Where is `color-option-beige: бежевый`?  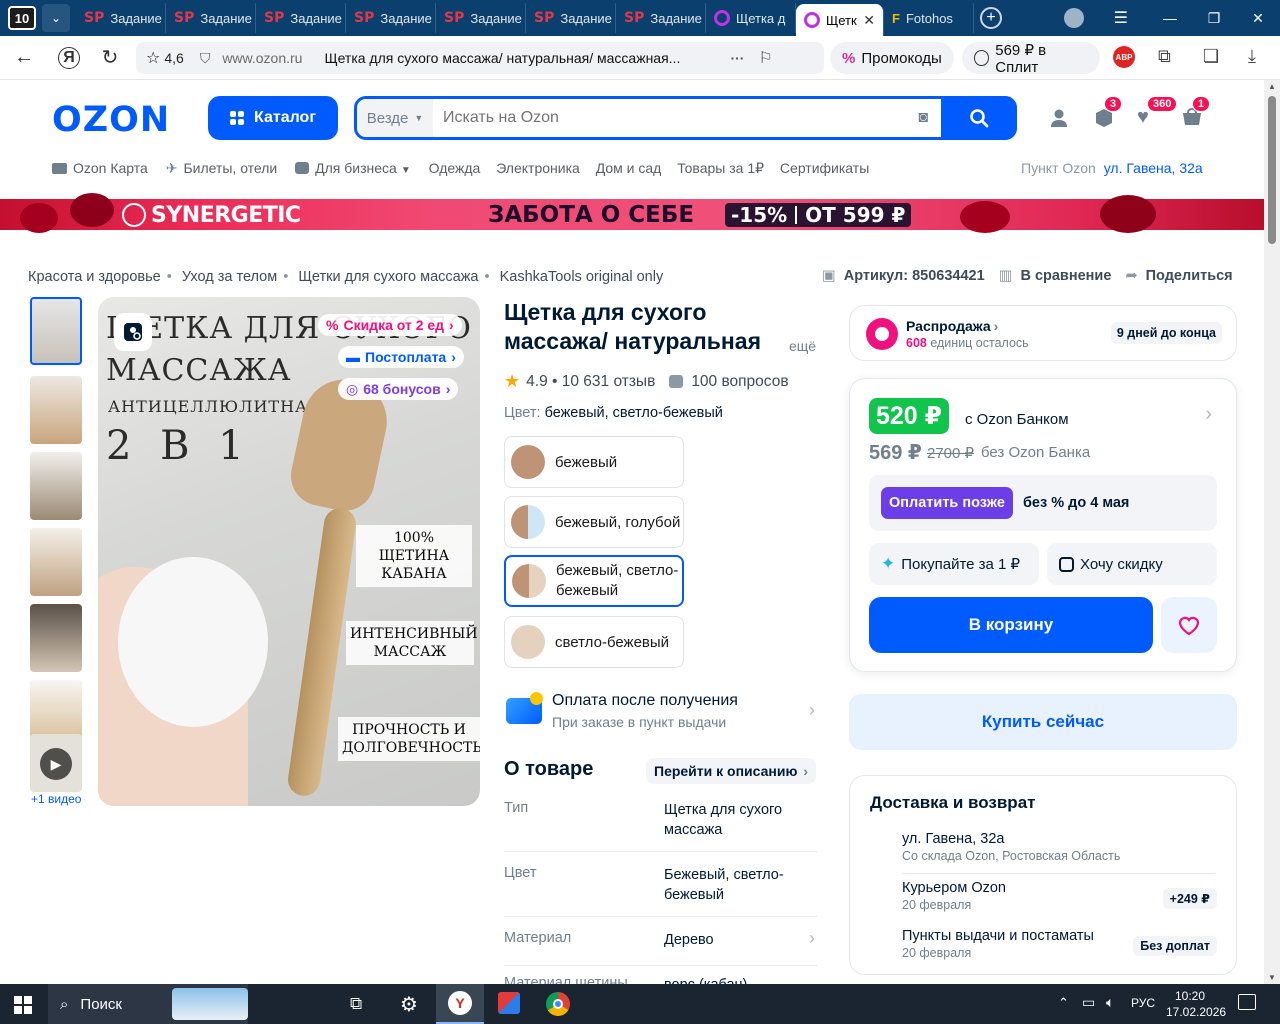
color-option-beige: бежевый is located at coordinates (594, 462).